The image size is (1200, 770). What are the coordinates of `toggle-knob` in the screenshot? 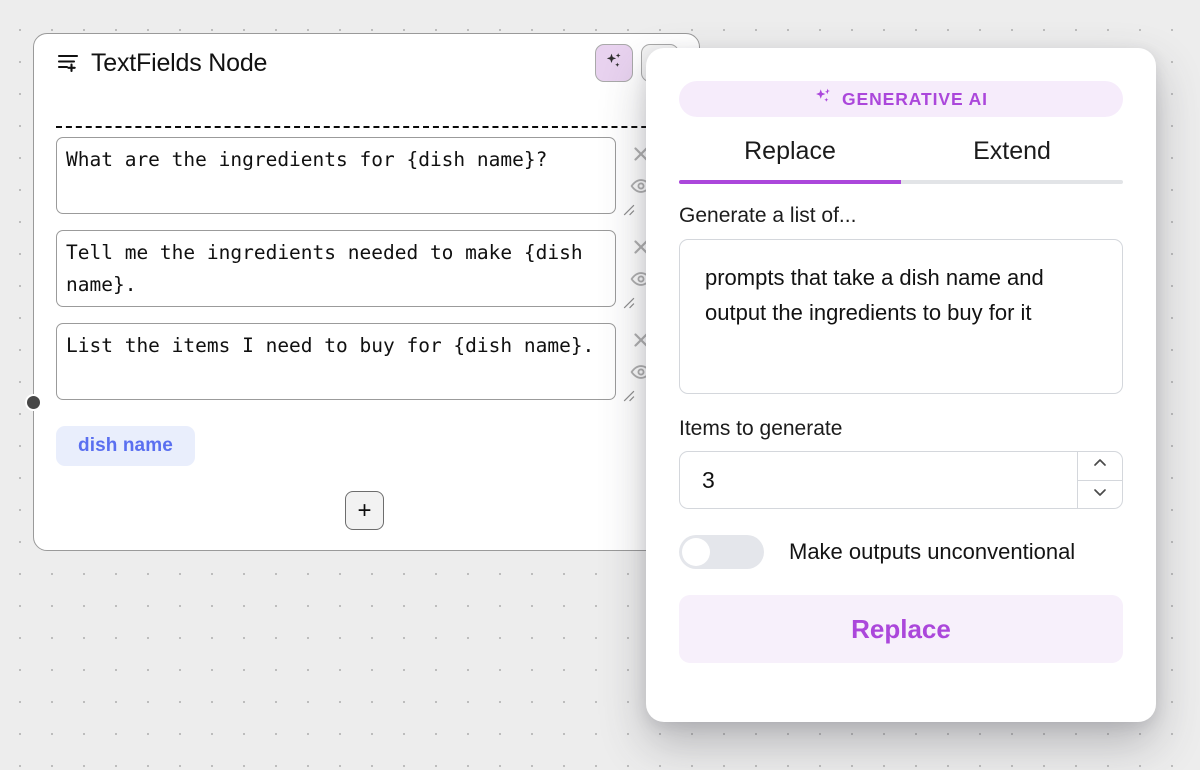 It's located at (696, 552).